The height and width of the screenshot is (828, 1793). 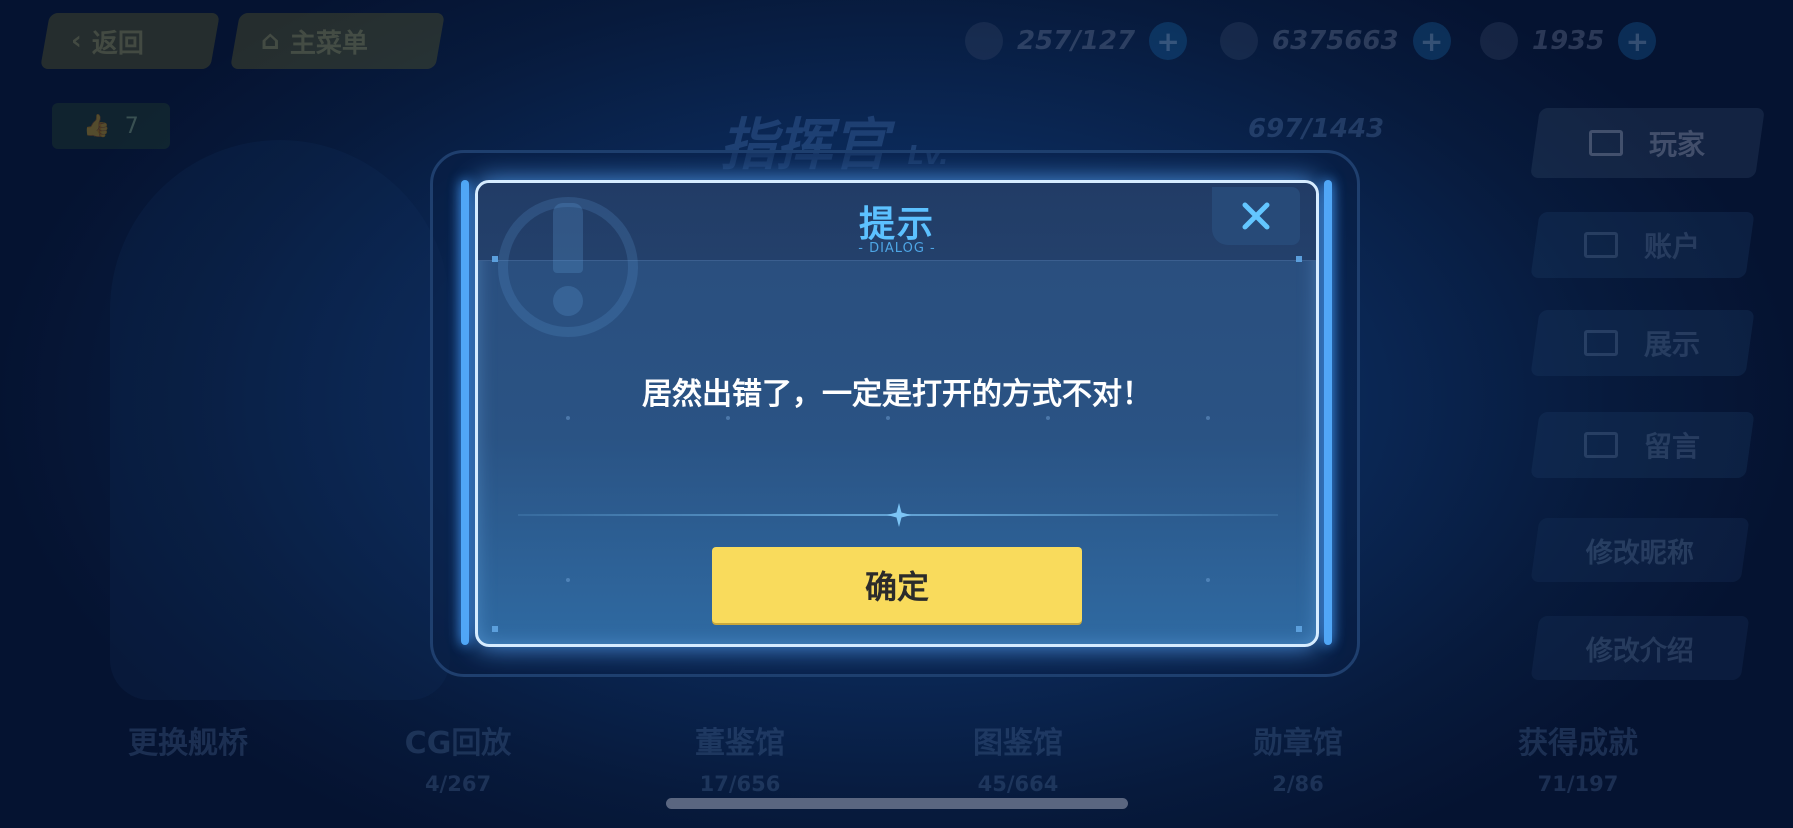 I want to click on edit-intro-button: 修改介绍, so click(x=1640, y=648).